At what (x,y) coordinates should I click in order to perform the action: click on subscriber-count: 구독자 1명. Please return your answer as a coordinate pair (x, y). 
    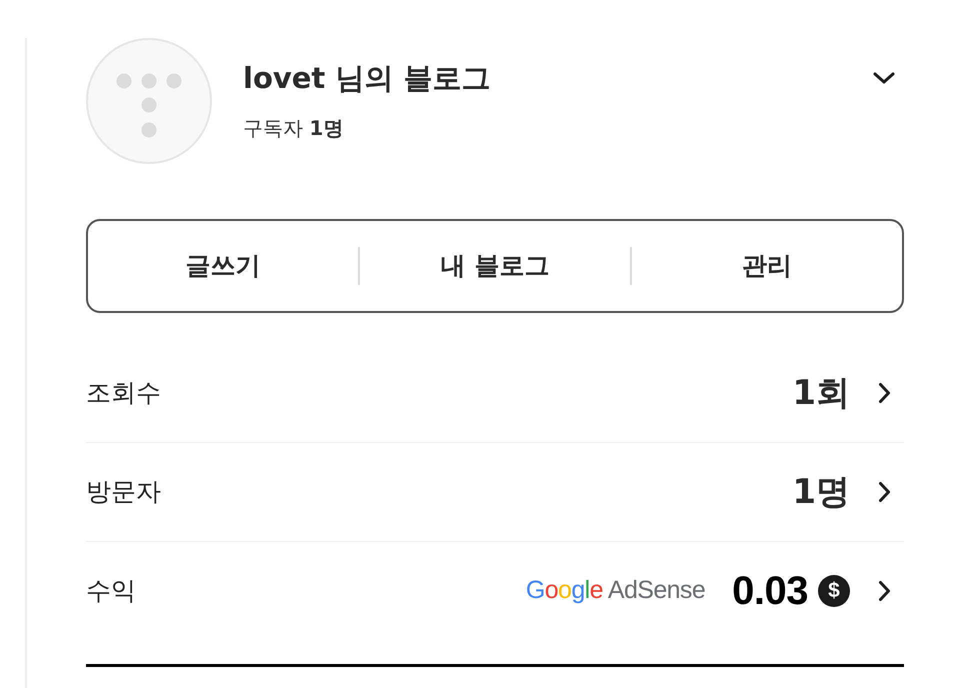
    Looking at the image, I should click on (293, 128).